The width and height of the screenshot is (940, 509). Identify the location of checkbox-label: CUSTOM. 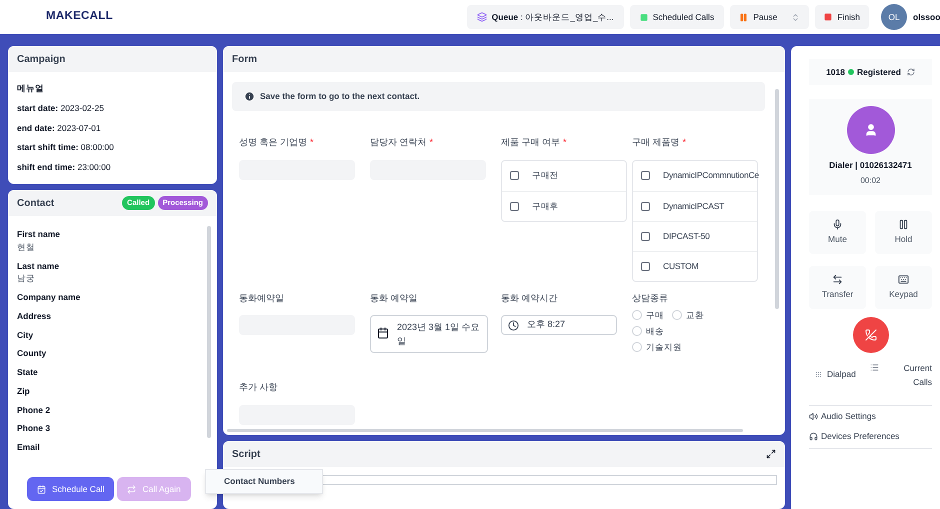
(680, 266).